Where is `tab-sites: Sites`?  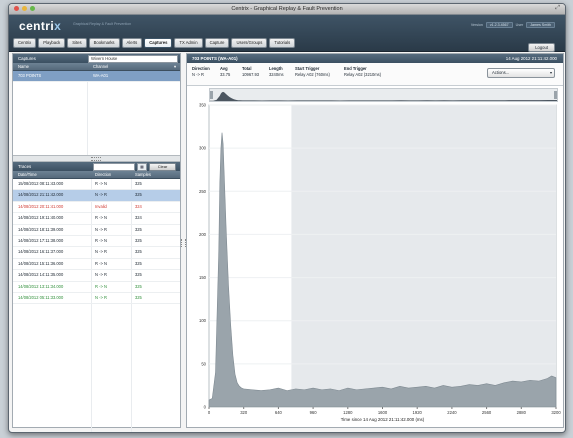
tab-sites: Sites is located at coordinates (77, 43).